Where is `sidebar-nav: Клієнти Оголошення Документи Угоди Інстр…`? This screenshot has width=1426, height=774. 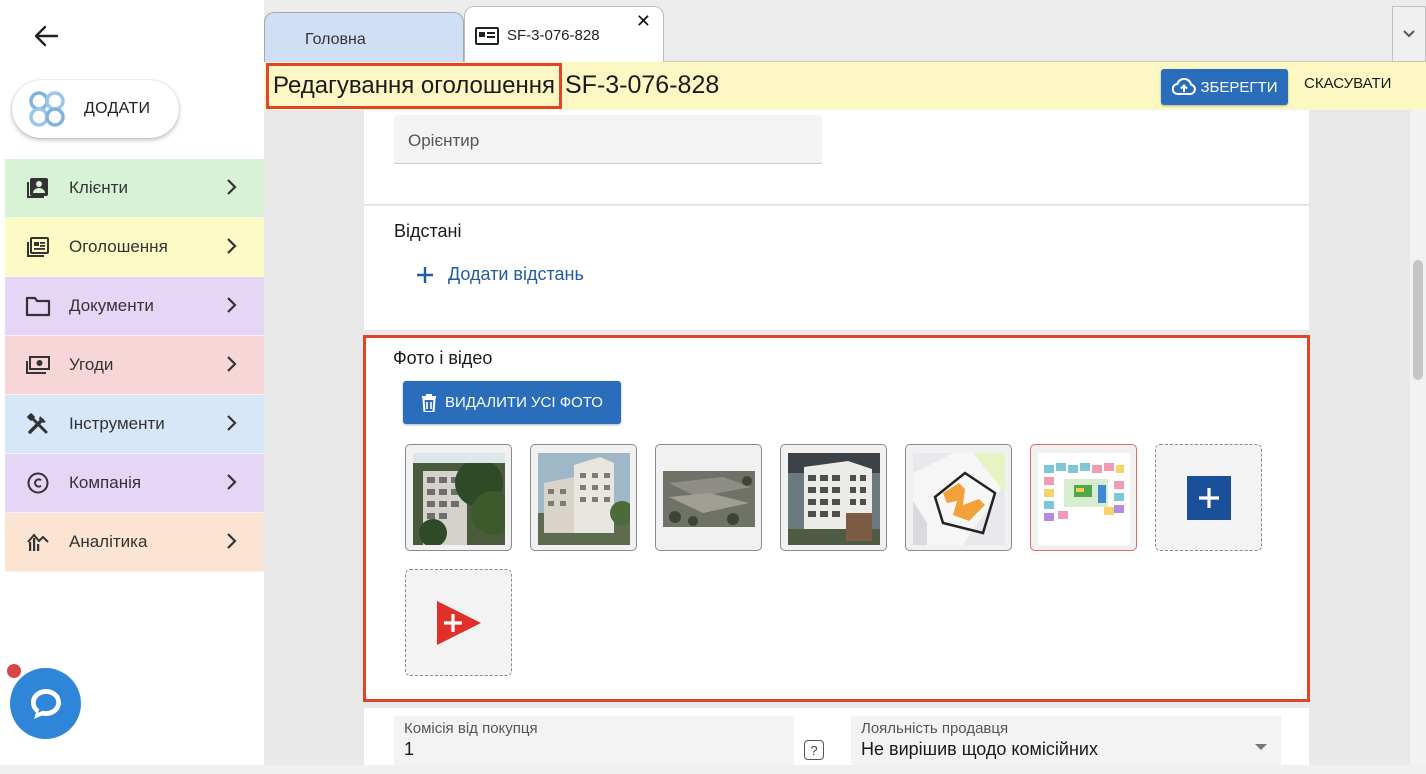
sidebar-nav: Клієнти Оголошення Документи Угоди Інстр… is located at coordinates (134, 365).